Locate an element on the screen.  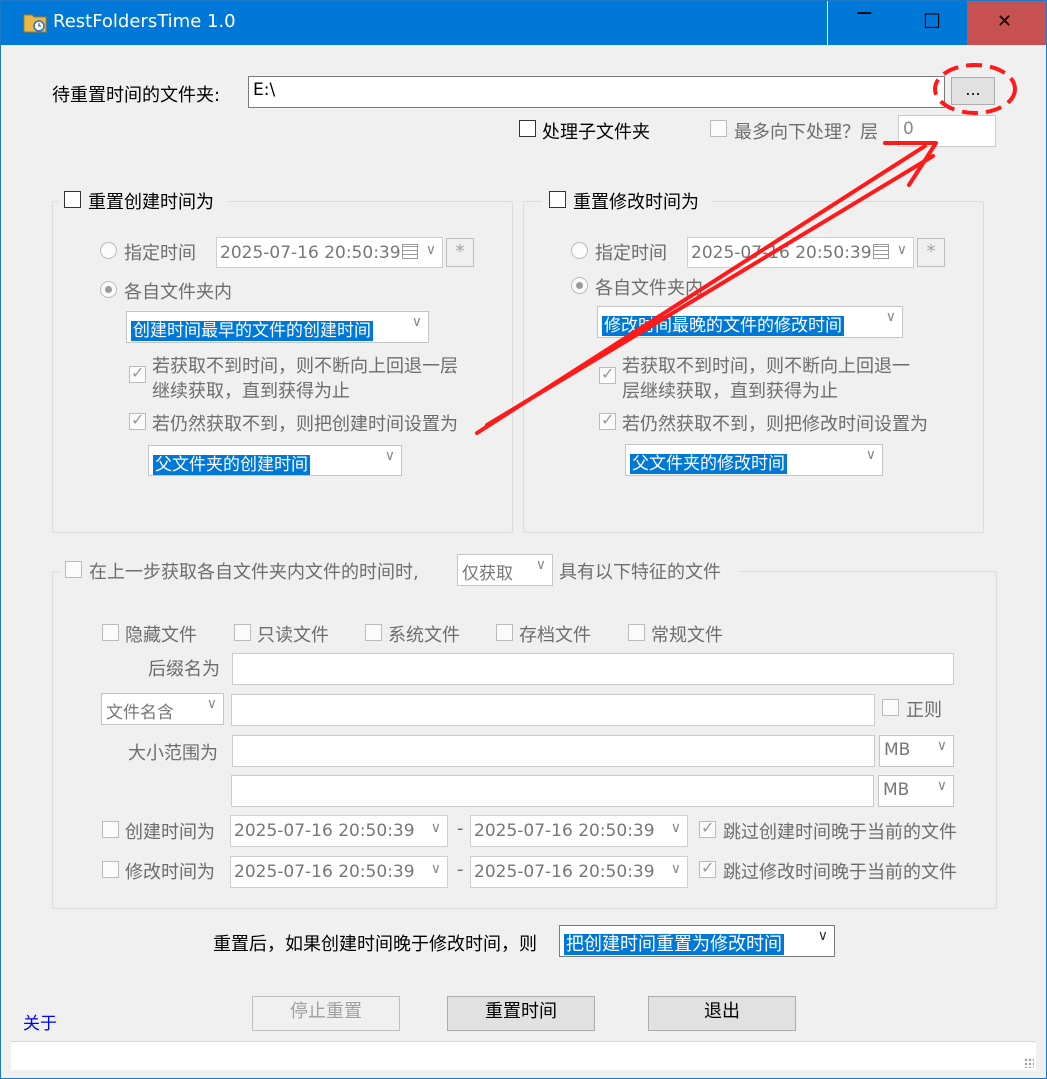
annotation-arrow-icon is located at coordinates (706, 288).